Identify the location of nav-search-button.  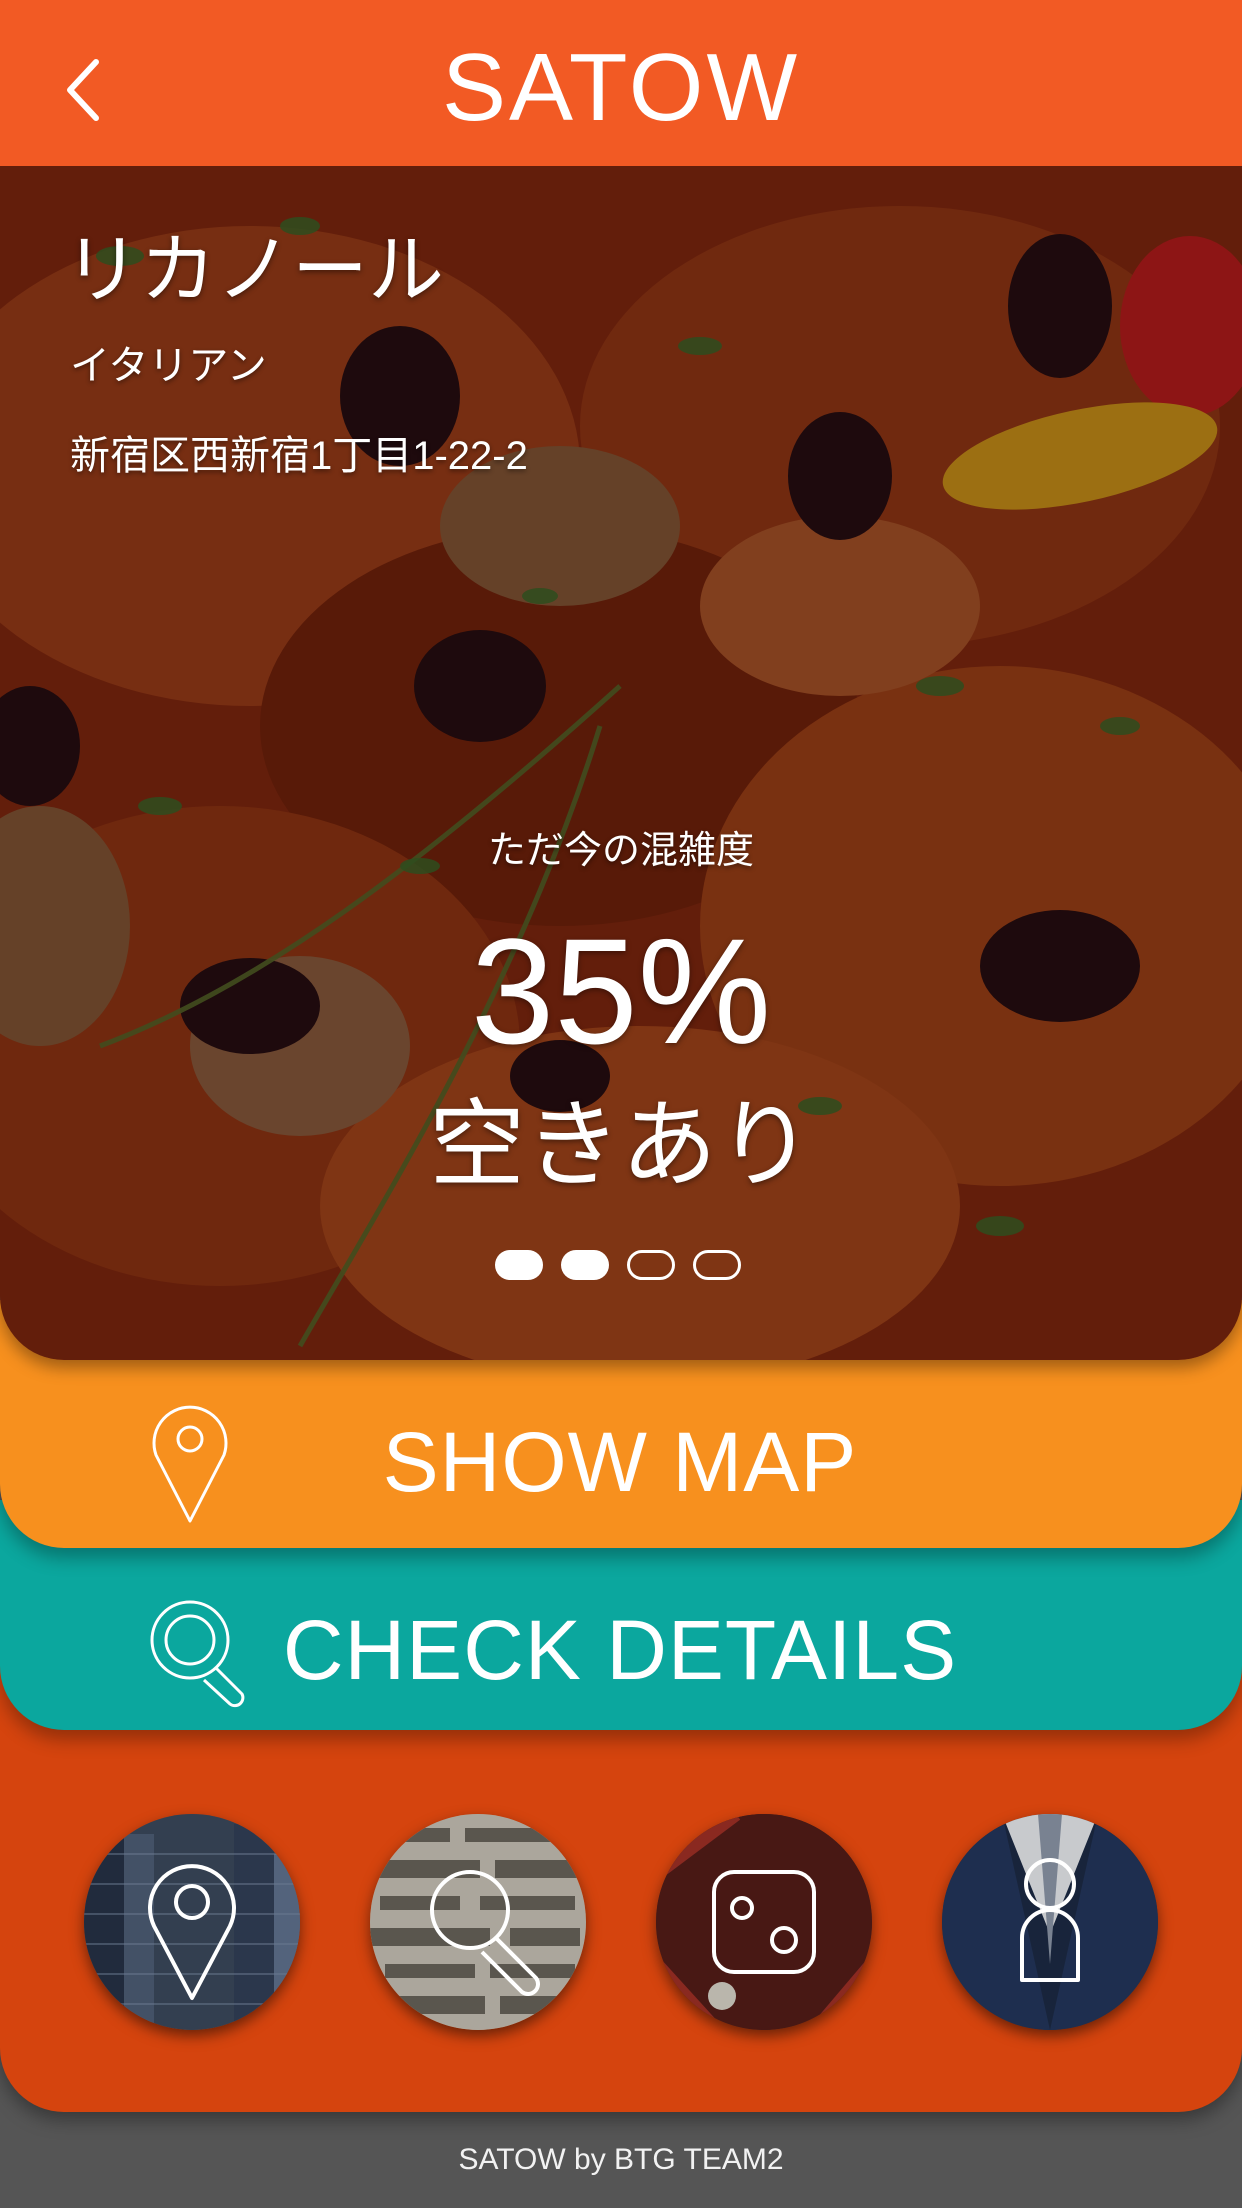
(478, 1922).